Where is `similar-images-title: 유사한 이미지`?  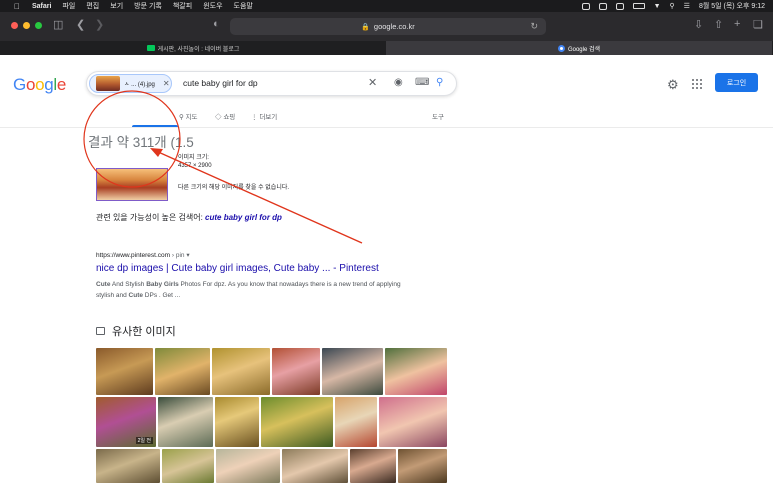
similar-images-title: 유사한 이미지 is located at coordinates (144, 332).